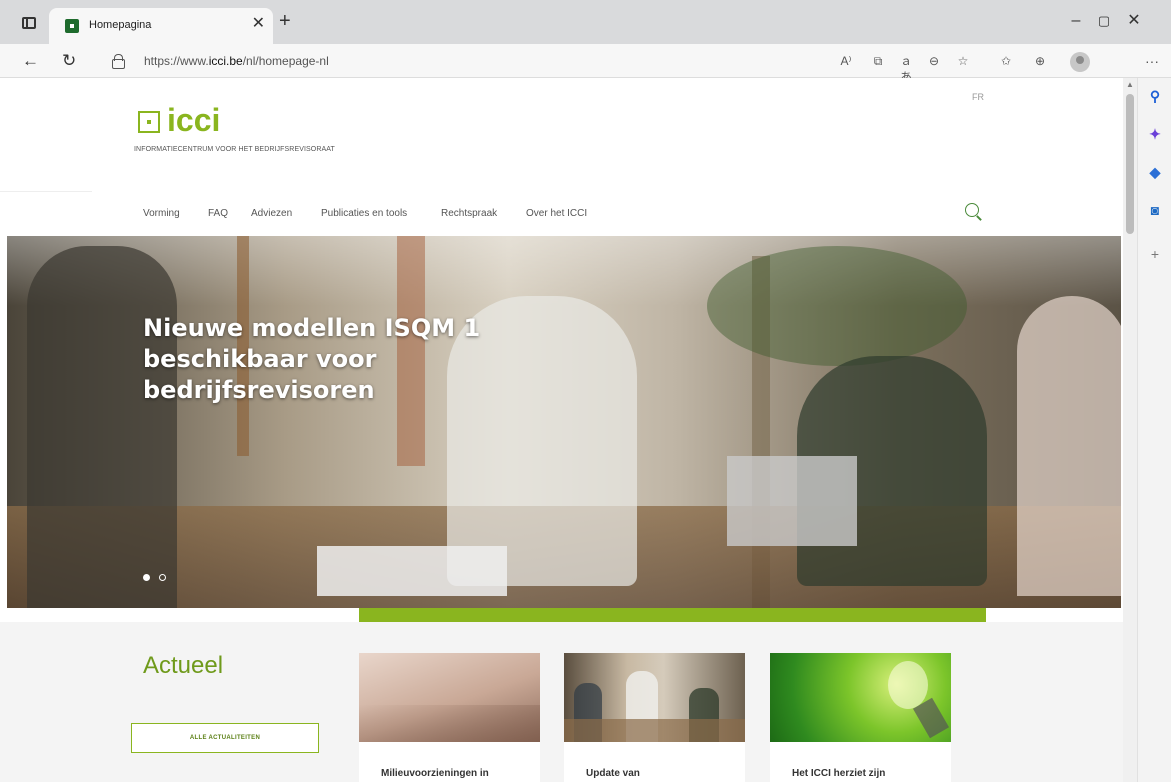 Image resolution: width=1171 pixels, height=782 pixels. I want to click on refresh-icon: ↻, so click(69, 61).